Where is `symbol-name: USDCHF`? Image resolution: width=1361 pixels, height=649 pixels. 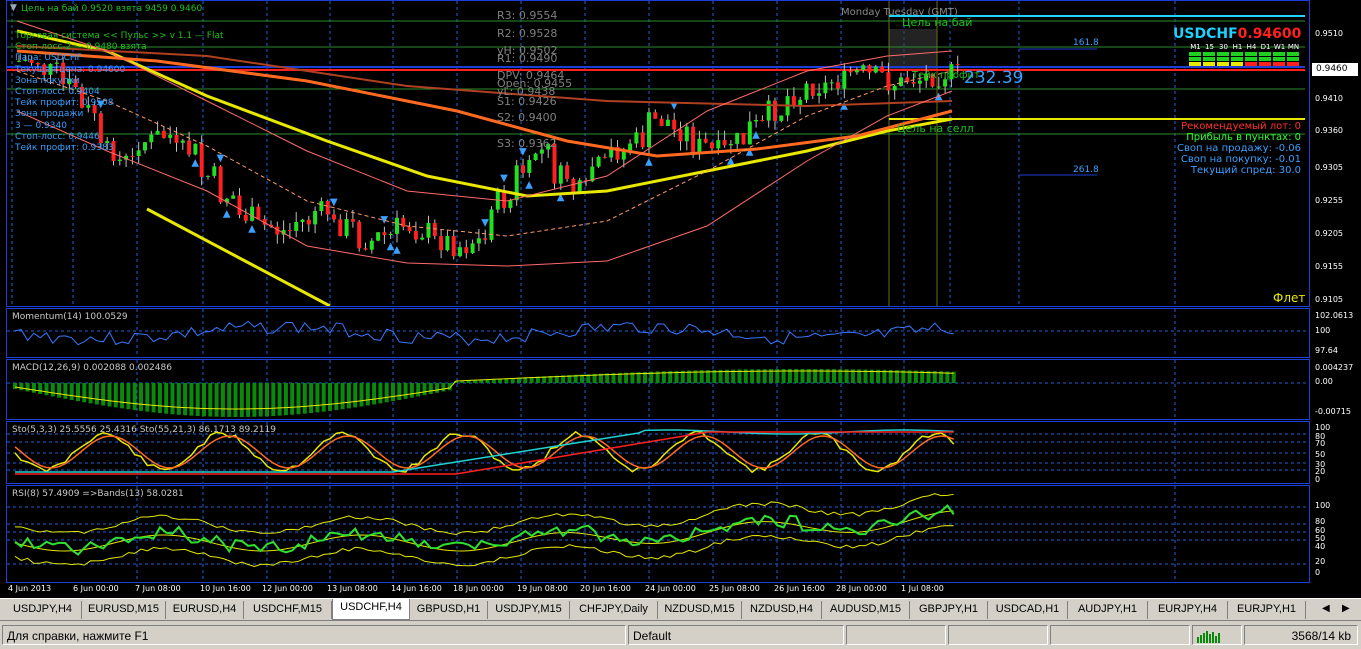
symbol-name: USDCHF is located at coordinates (1205, 34).